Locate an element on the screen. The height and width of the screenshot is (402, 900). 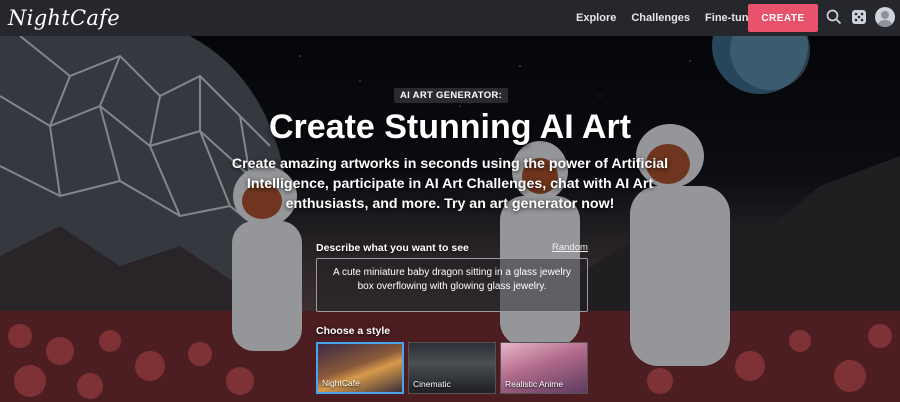
style-card-realistic-anime: Realistic Anime is located at coordinates (544, 368).